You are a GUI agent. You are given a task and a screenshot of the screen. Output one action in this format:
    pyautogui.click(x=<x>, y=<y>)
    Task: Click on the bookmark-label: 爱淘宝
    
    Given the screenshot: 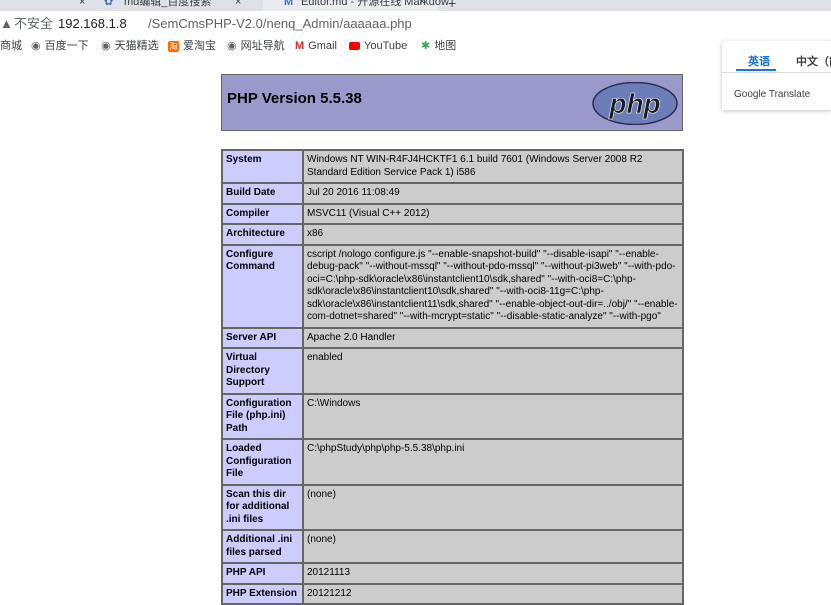 What is the action you would take?
    pyautogui.click(x=199, y=46)
    